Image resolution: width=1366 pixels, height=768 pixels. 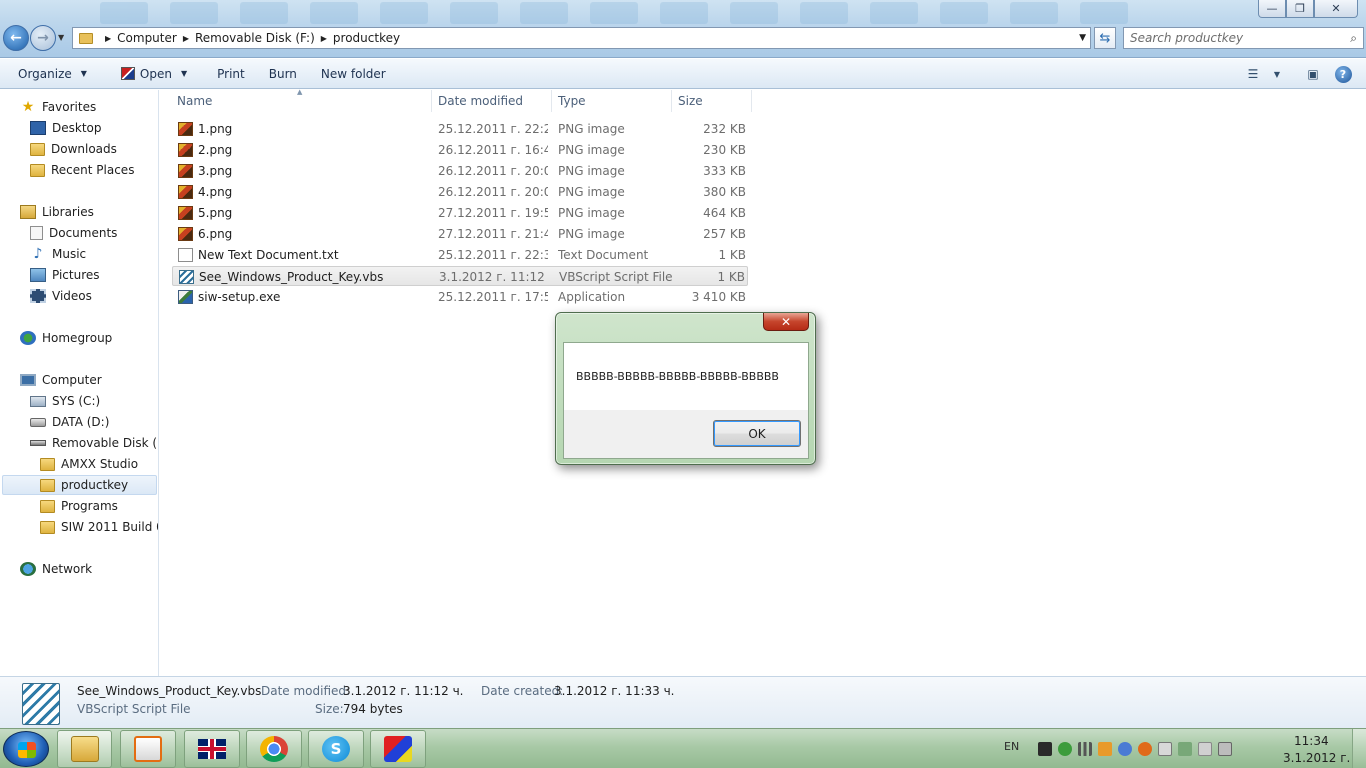 I want to click on nav-recent-places: Recent Places, so click(x=82, y=170).